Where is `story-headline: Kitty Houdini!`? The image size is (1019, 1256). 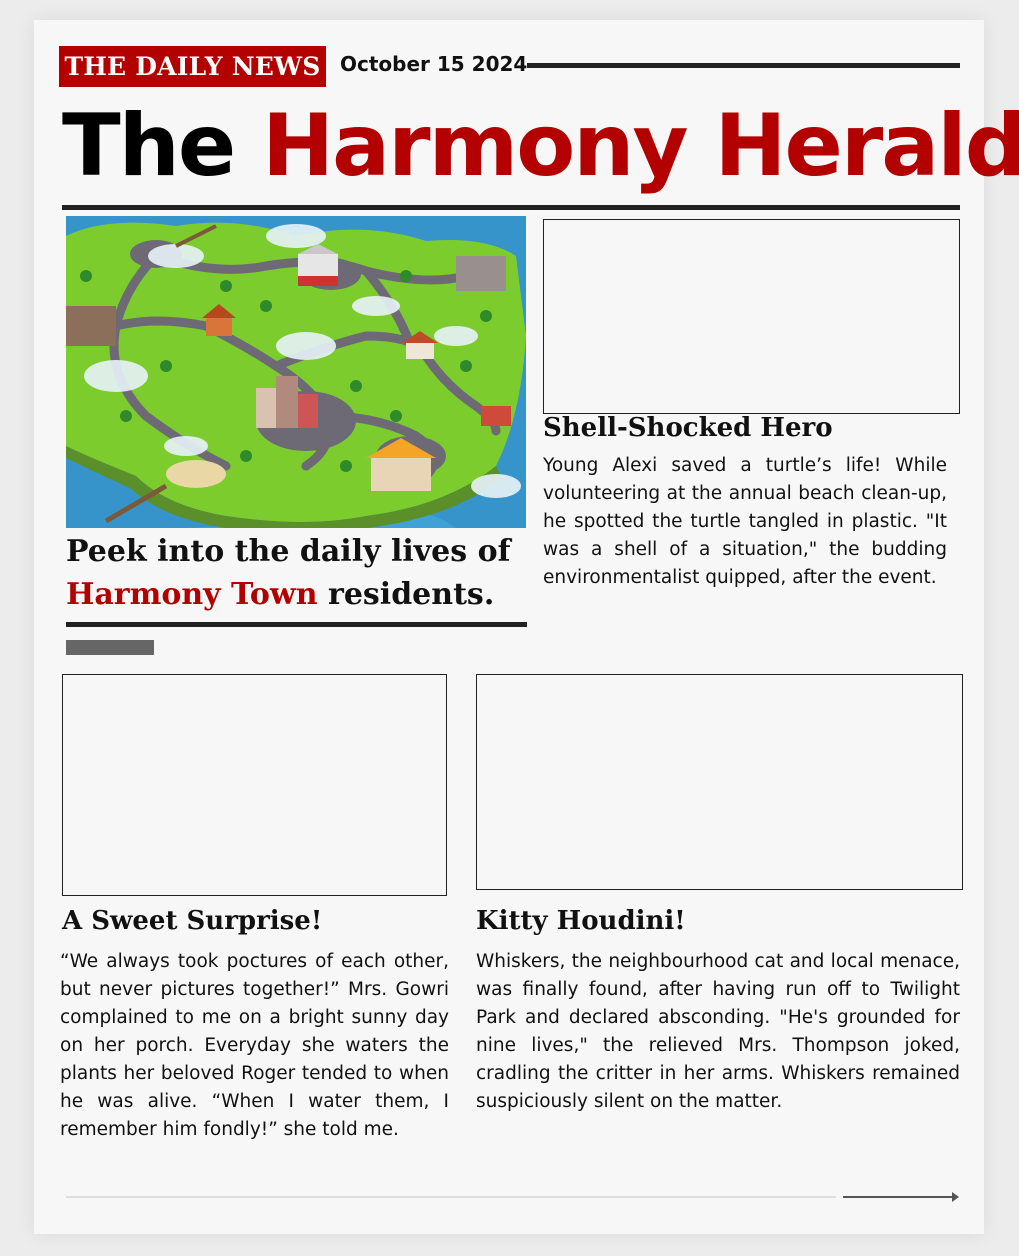
story-headline: Kitty Houdini! is located at coordinates (581, 921).